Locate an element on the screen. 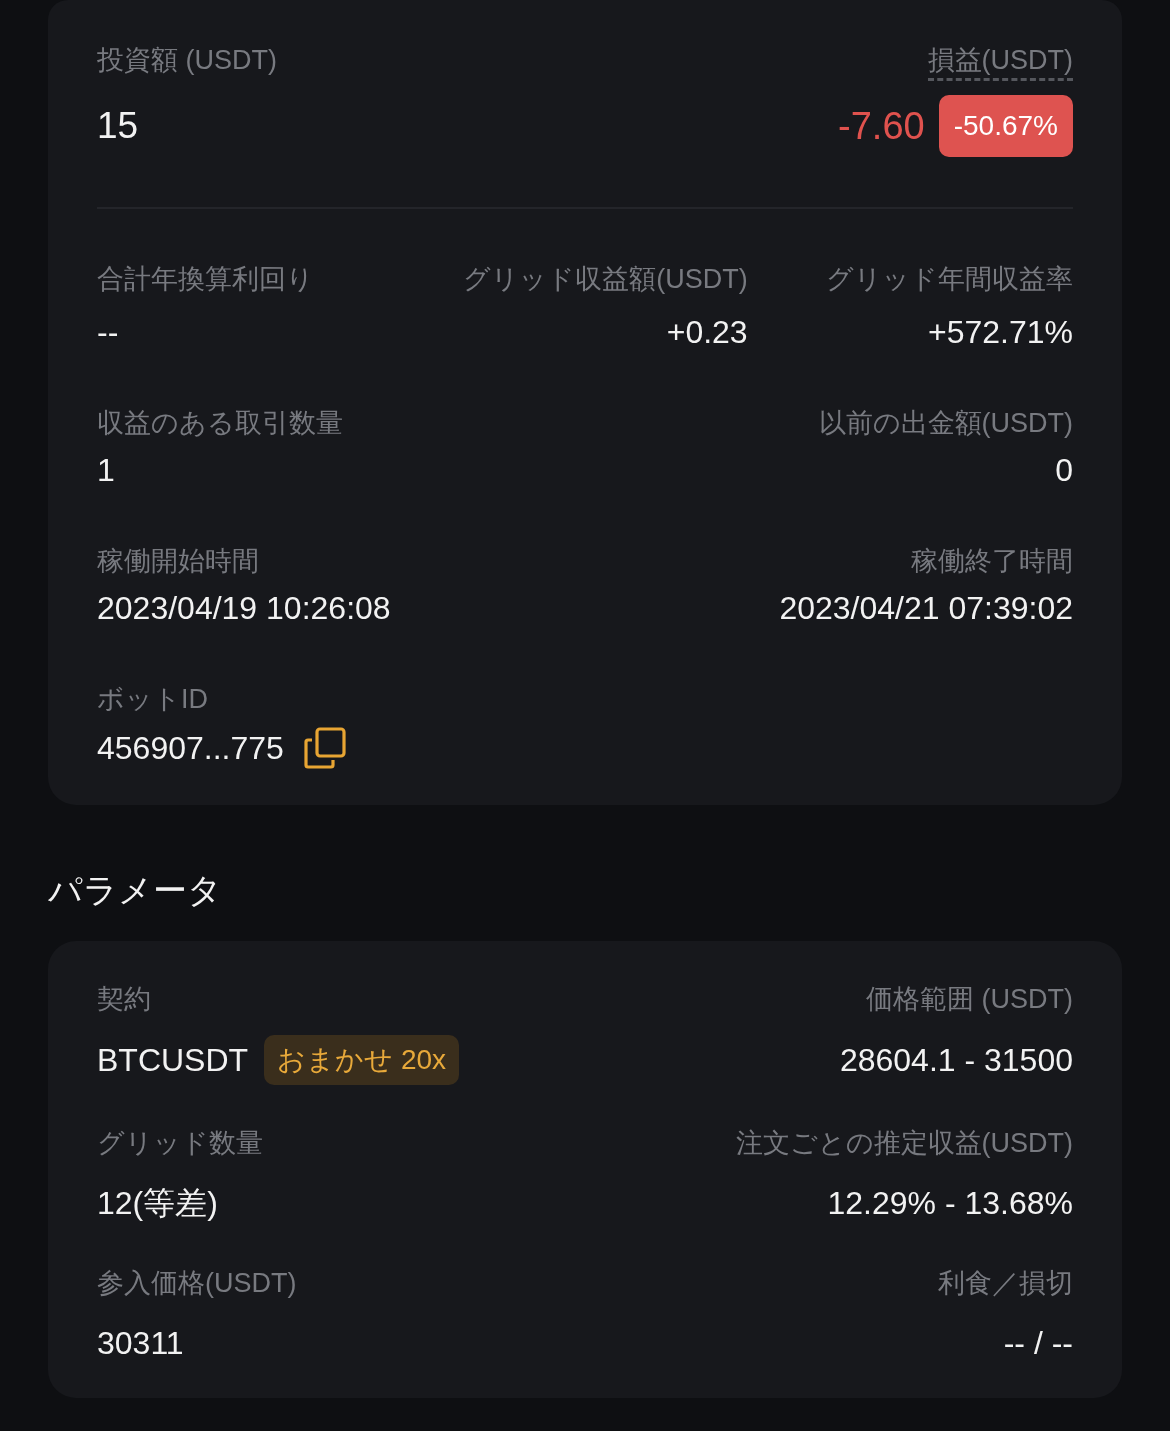  field-value: +0.23 is located at coordinates (707, 332).